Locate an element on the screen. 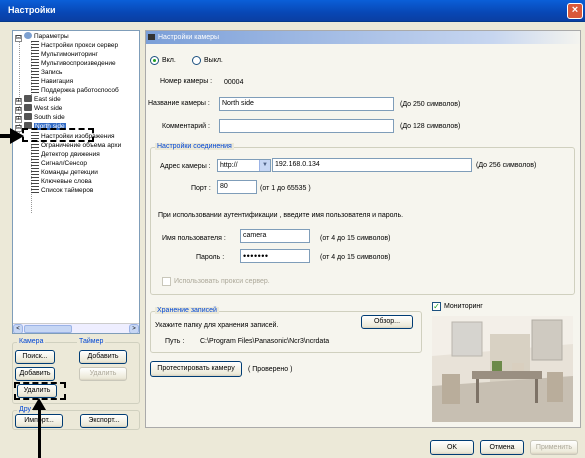 The image size is (585, 458). password-field: ••••••• is located at coordinates (275, 256).